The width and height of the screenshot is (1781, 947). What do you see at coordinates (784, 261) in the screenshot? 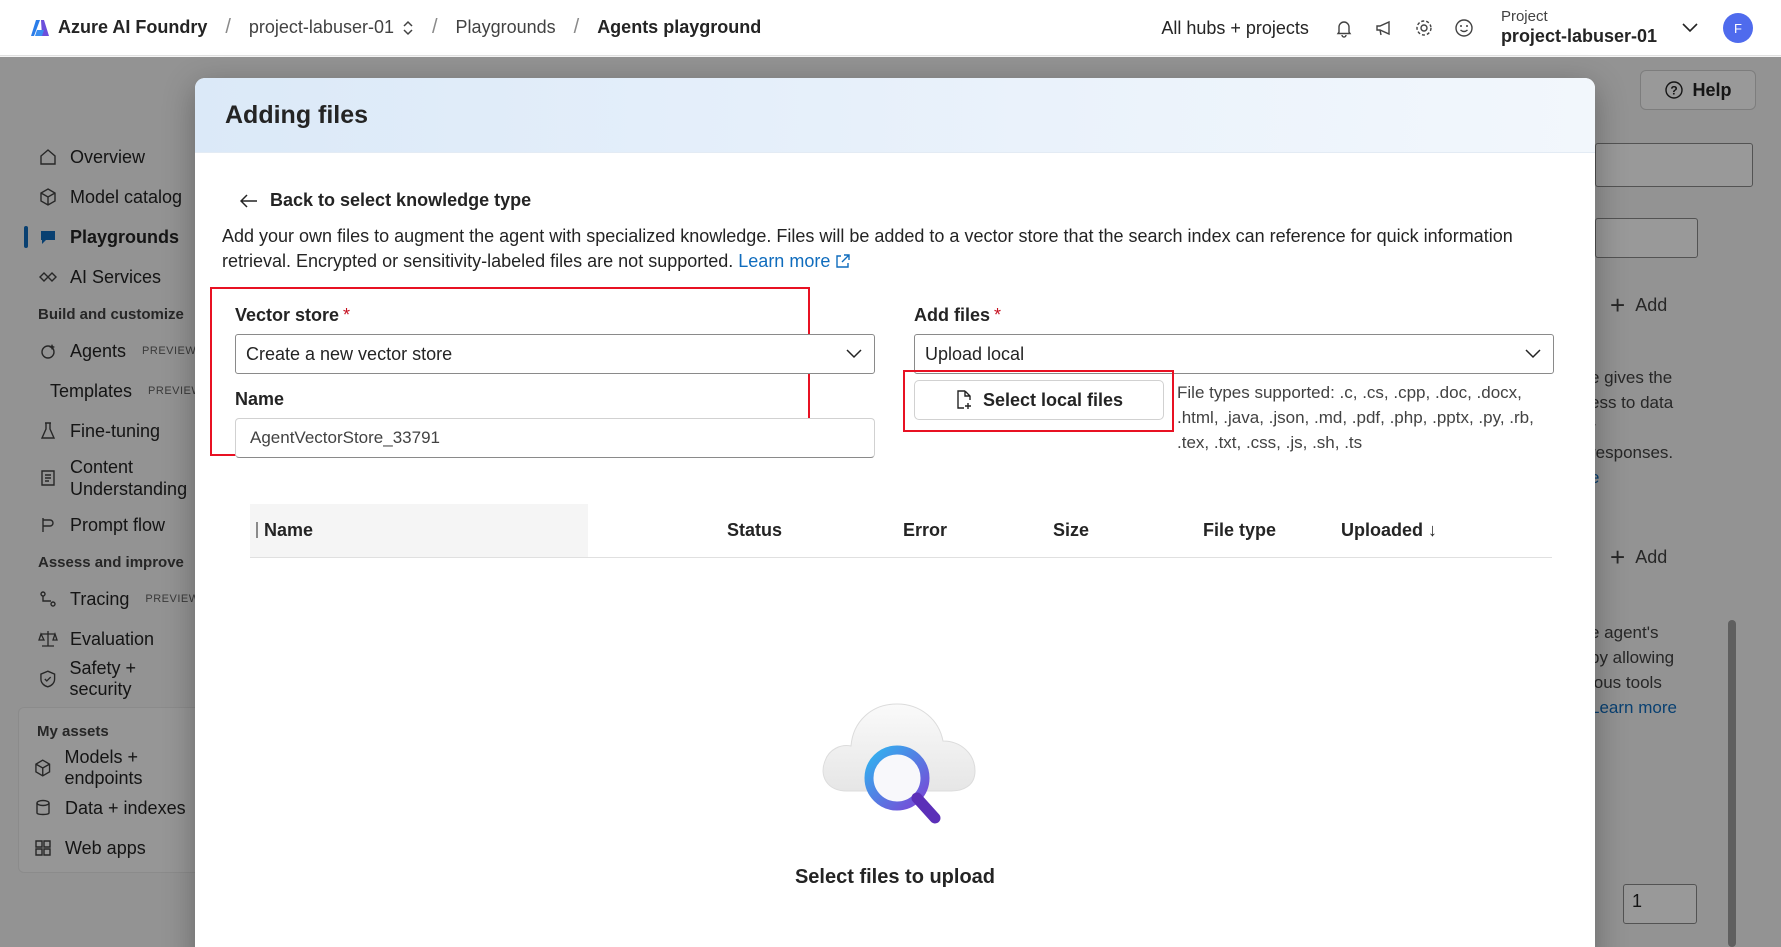
I see `learn-more-label: Learn more` at bounding box center [784, 261].